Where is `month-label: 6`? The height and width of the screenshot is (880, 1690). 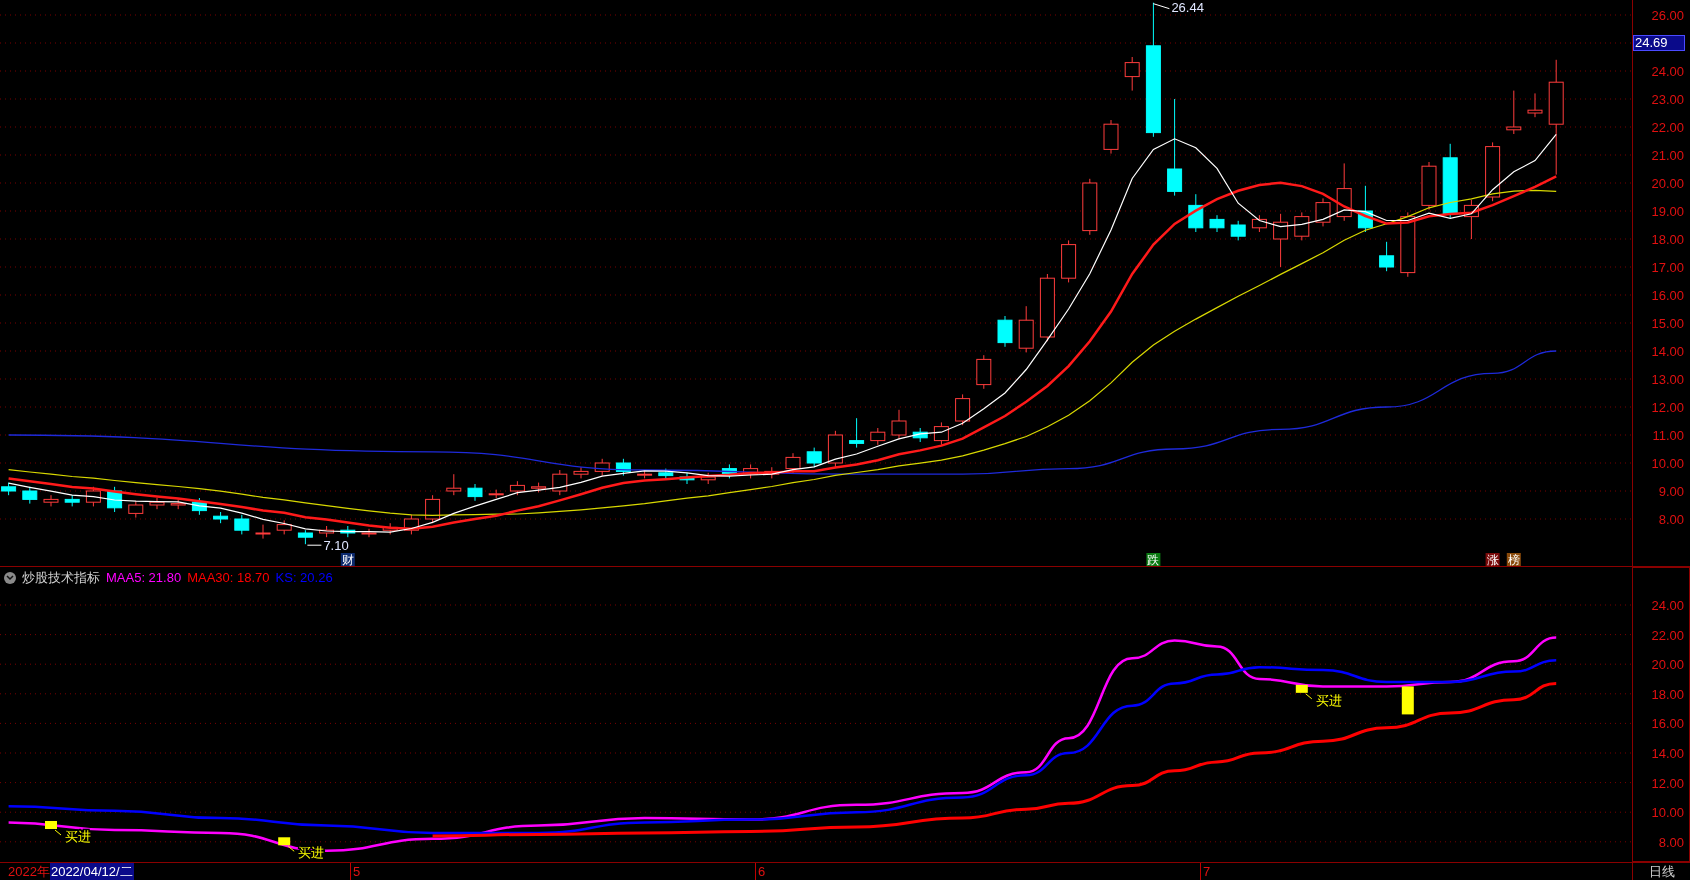
month-label: 6 is located at coordinates (760, 871).